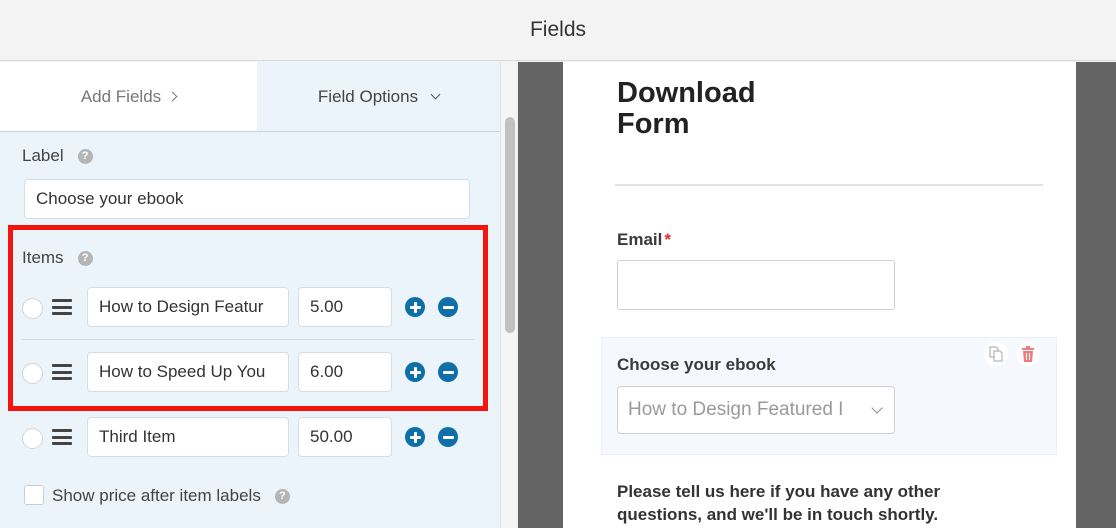 This screenshot has height=528, width=1116. Describe the element at coordinates (756, 285) in the screenshot. I see `email-input-preview` at that location.